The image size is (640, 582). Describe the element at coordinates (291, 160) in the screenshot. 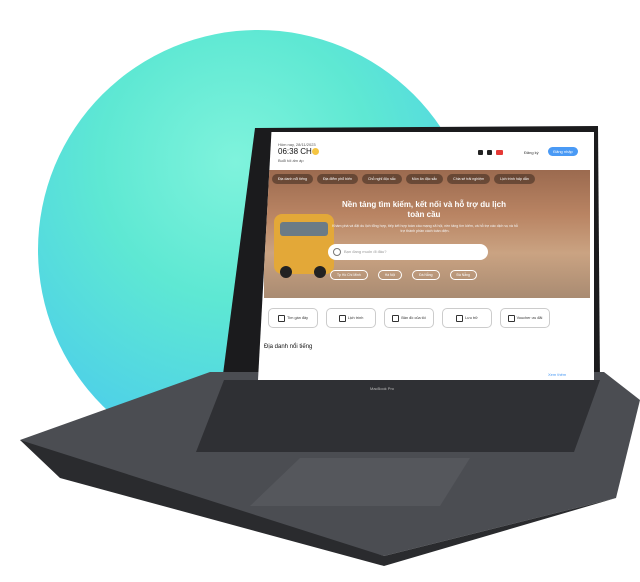

I see `greeting-text: Buổi tối ấm áp` at that location.